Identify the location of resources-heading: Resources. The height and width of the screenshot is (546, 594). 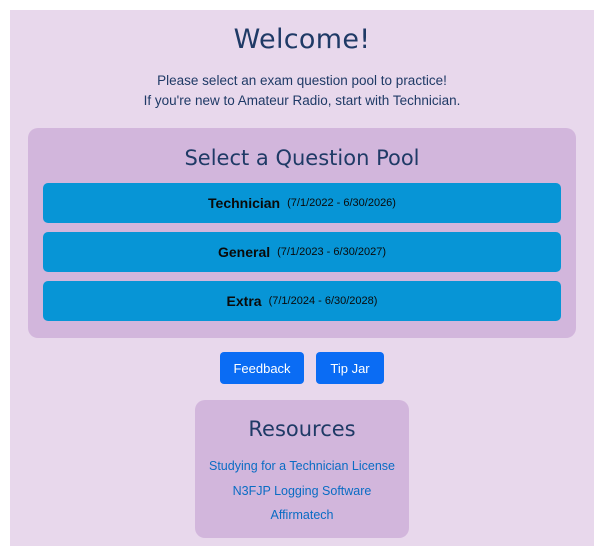
(302, 429).